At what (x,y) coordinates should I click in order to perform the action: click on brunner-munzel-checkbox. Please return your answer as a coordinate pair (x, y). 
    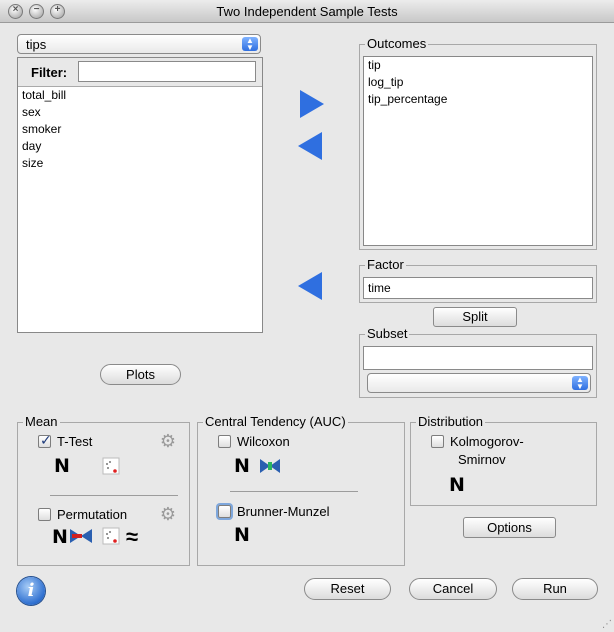
    Looking at the image, I should click on (224, 511).